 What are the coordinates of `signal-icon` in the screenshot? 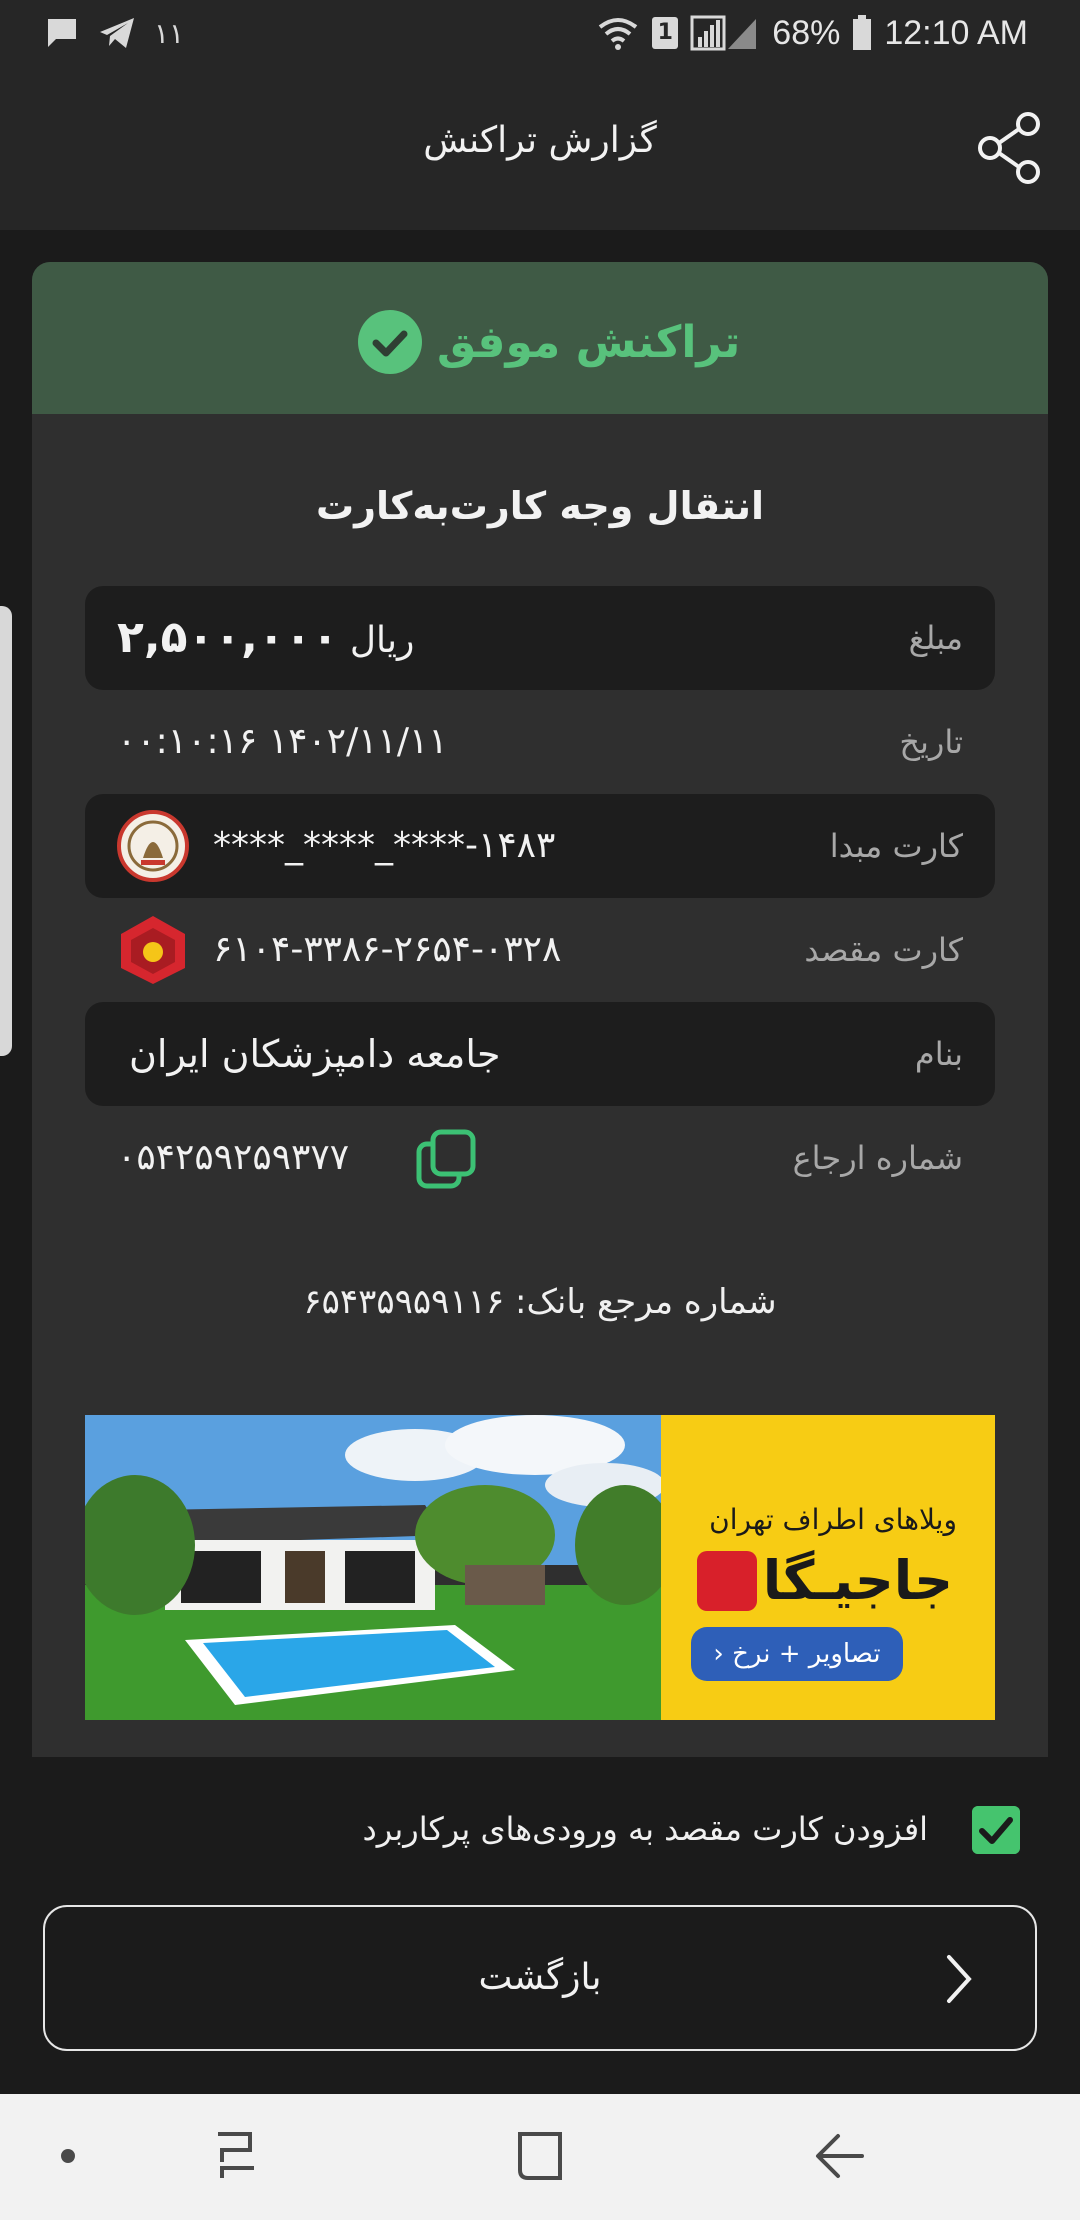 It's located at (723, 33).